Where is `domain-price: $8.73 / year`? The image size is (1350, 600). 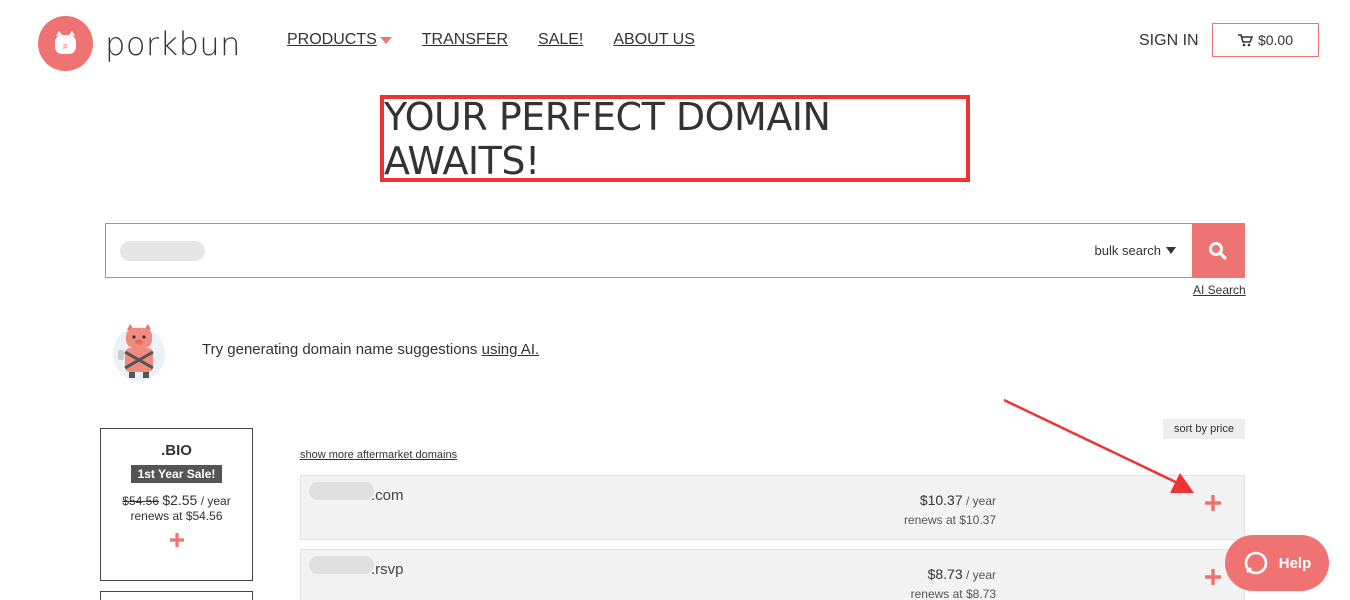
domain-price: $8.73 / year is located at coordinates (962, 574).